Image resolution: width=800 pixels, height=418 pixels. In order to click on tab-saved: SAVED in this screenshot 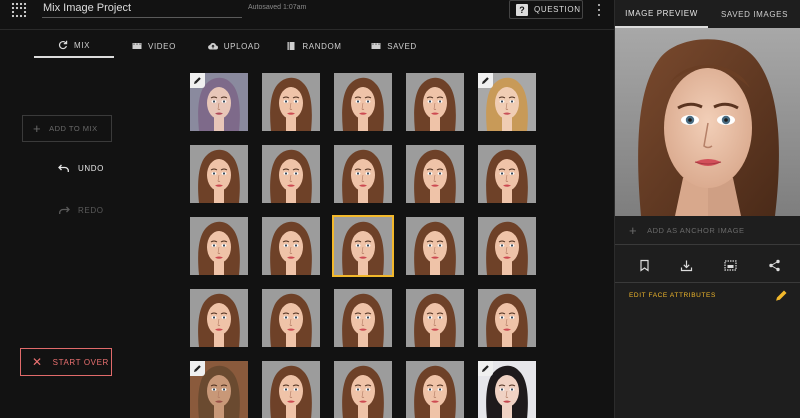, I will do `click(394, 46)`.